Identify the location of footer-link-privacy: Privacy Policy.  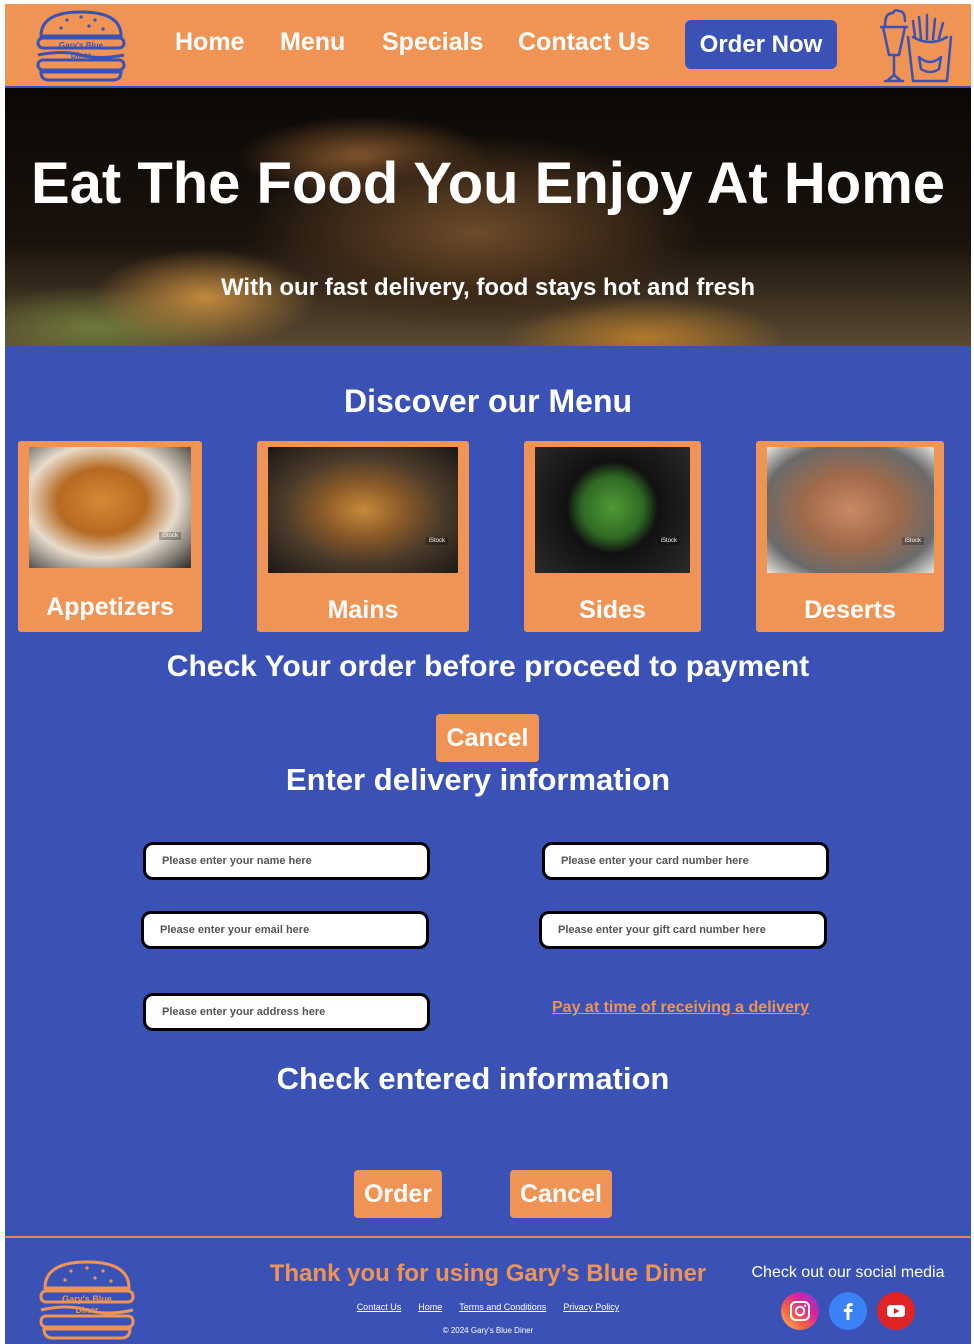
(591, 1307).